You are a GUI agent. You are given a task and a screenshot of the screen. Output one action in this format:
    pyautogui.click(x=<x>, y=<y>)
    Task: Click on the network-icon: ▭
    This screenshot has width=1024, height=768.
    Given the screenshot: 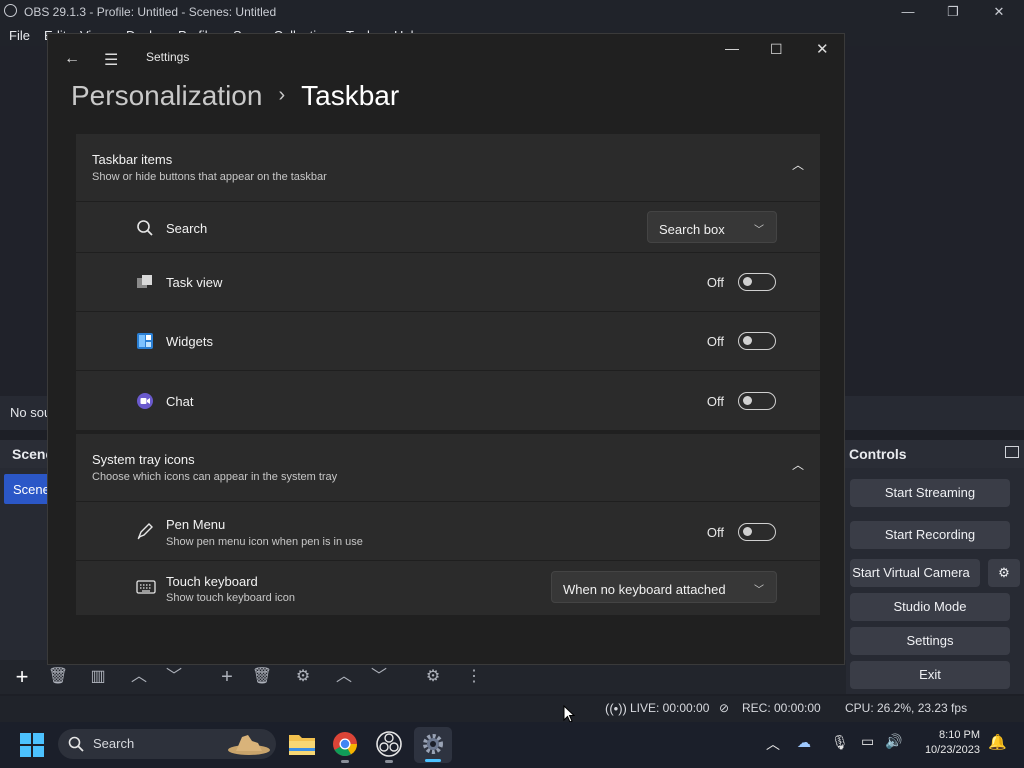 What is the action you would take?
    pyautogui.click(x=867, y=741)
    